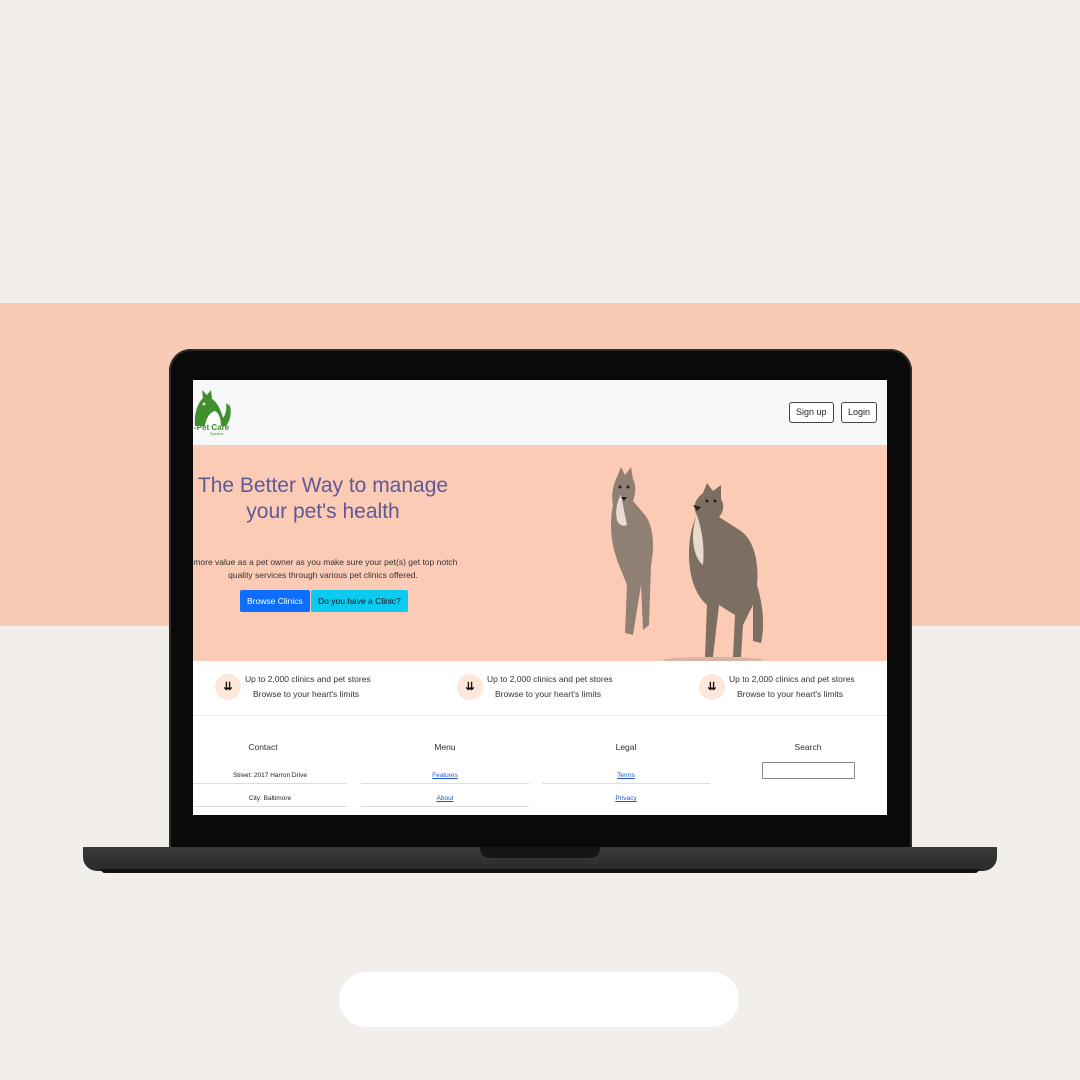 This screenshot has width=1080, height=1080. Describe the element at coordinates (626, 798) in the screenshot. I see `footer-link-privacy: Privacy` at that location.